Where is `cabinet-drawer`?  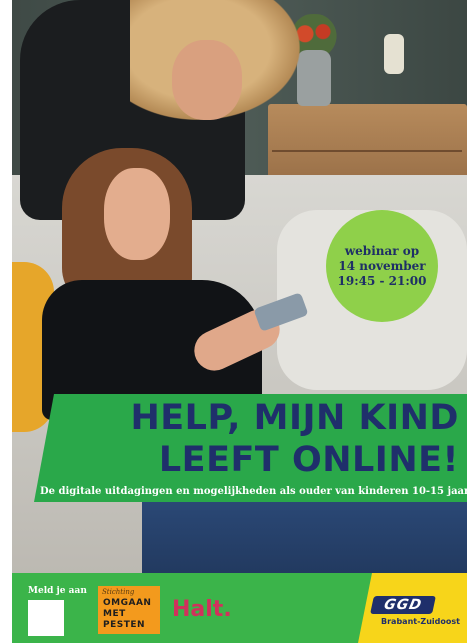 cabinet-drawer is located at coordinates (367, 151).